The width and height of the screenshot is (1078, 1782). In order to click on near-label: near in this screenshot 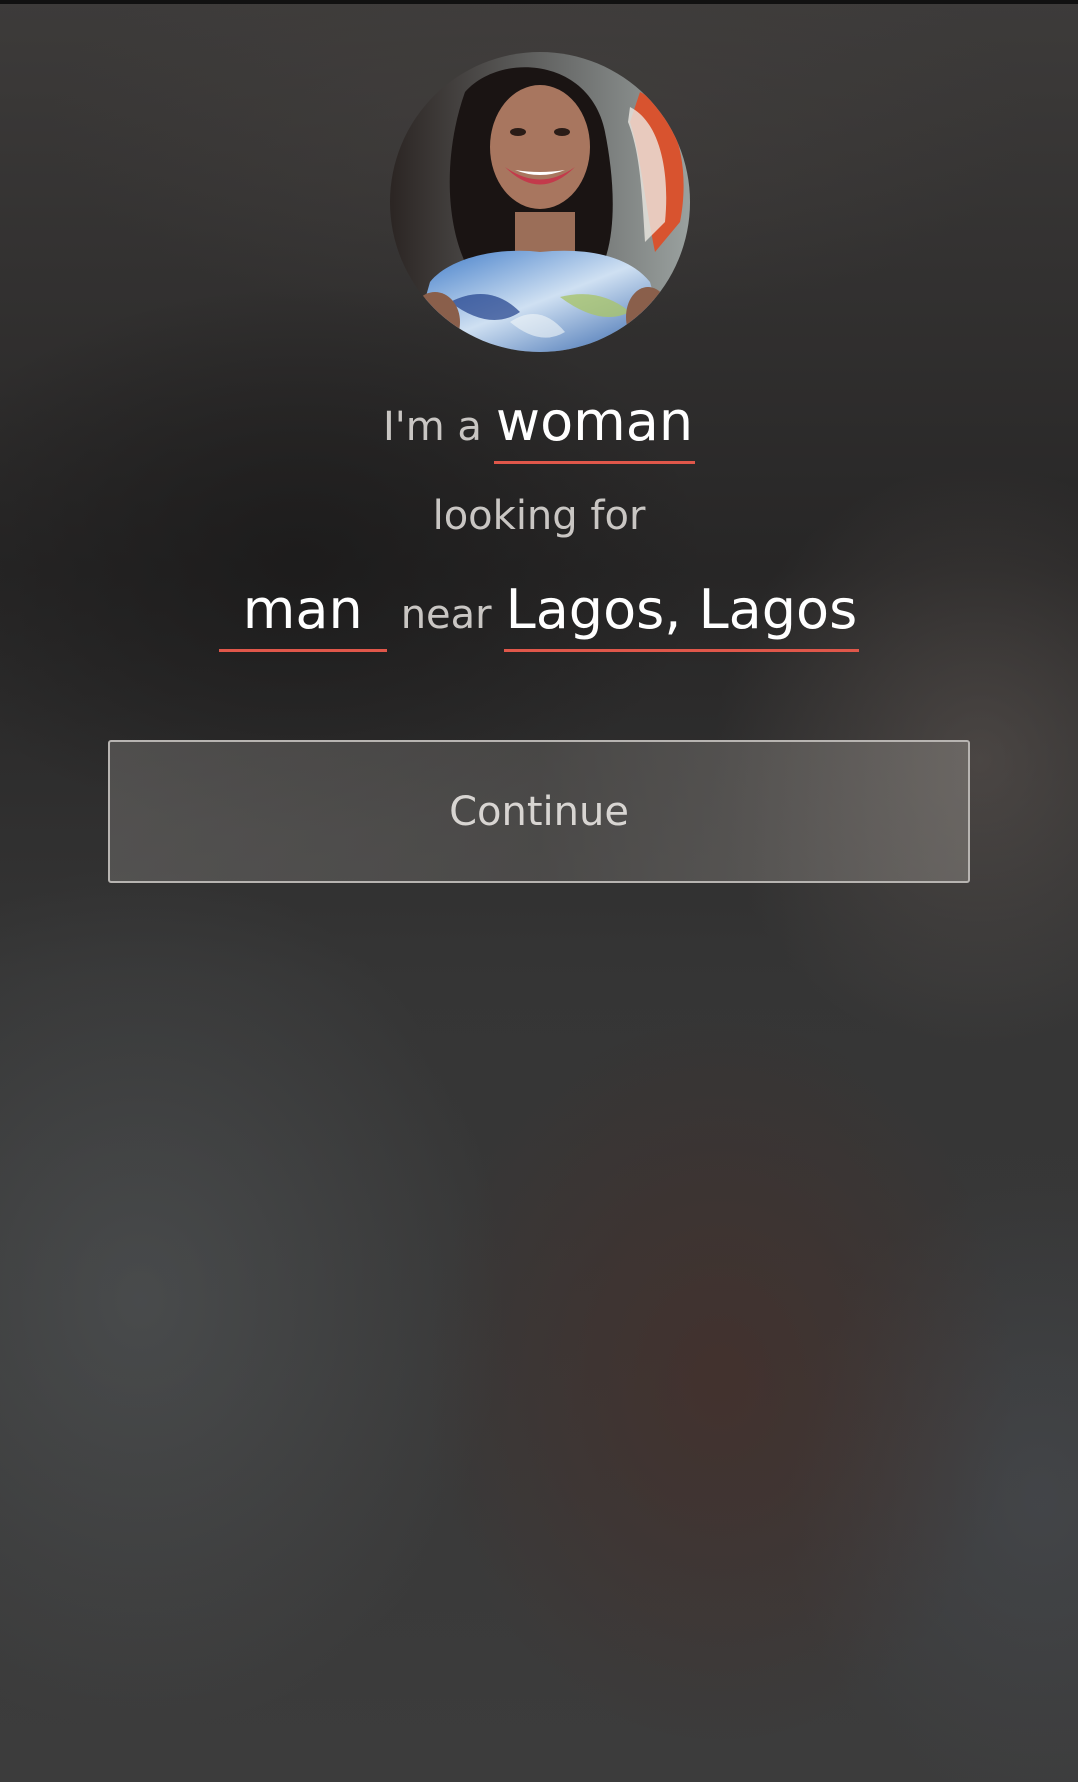, I will do `click(446, 615)`.